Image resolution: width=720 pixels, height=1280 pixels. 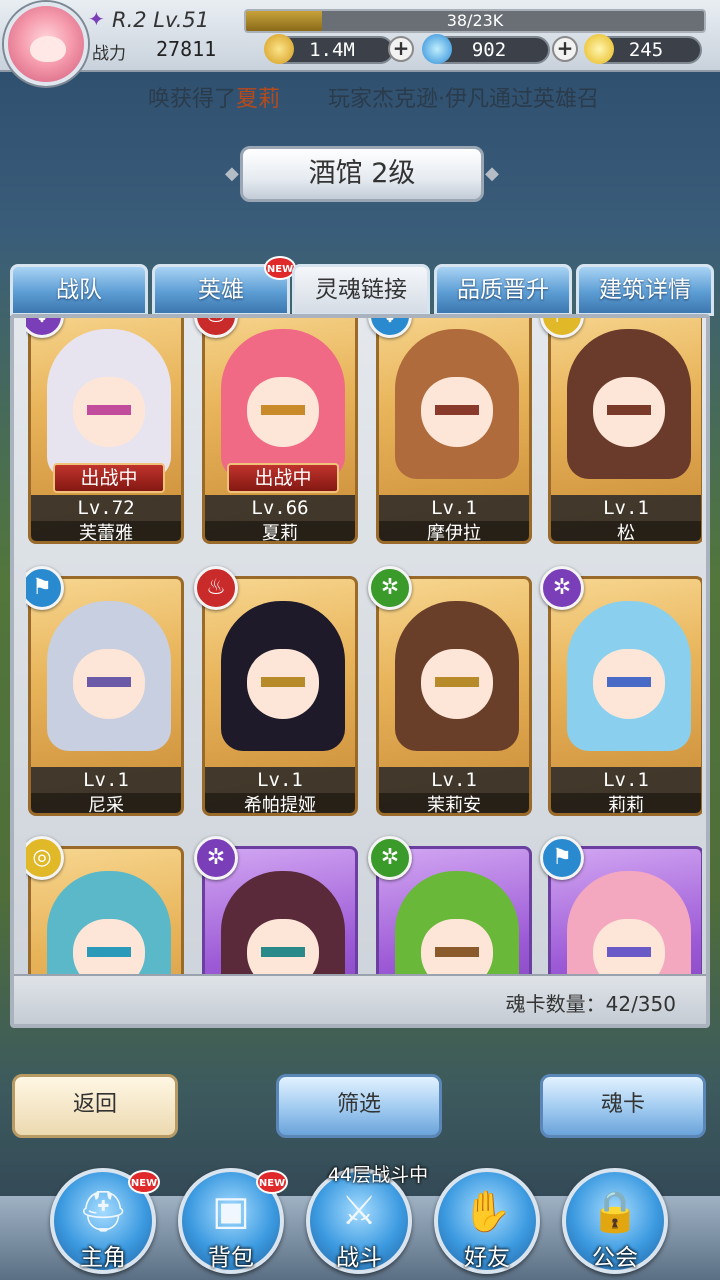 I want to click on soul-card-button: 魂卡, so click(x=623, y=1106).